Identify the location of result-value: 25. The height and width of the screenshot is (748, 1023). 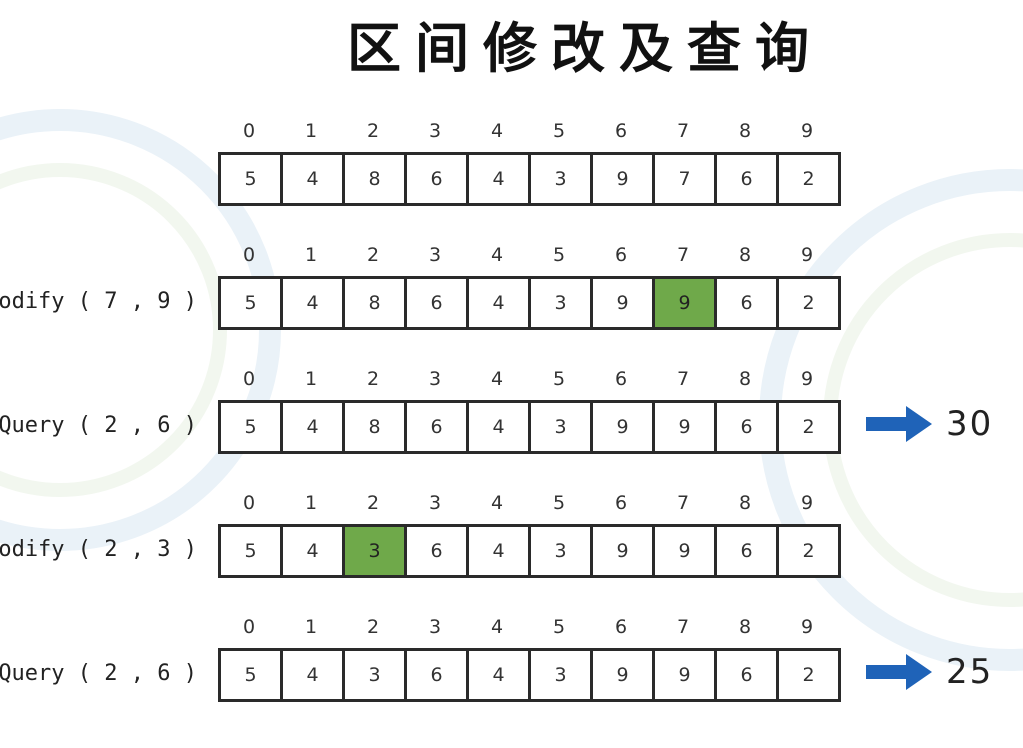
(970, 672).